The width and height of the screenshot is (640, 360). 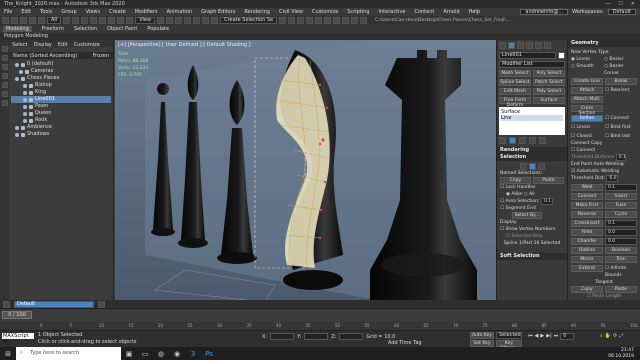 What do you see at coordinates (621, 289) in the screenshot?
I see `tangent-paste-button: Paste` at bounding box center [621, 289].